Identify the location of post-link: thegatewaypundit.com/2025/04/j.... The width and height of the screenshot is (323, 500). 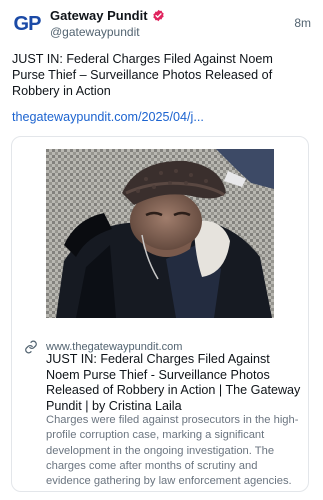
(160, 117).